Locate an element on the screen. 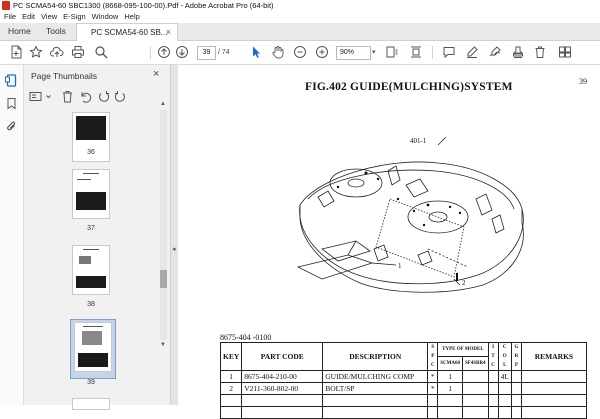 This screenshot has height=419, width=600. mulching-guide-drawing: 401-1 1 2 is located at coordinates (410, 214).